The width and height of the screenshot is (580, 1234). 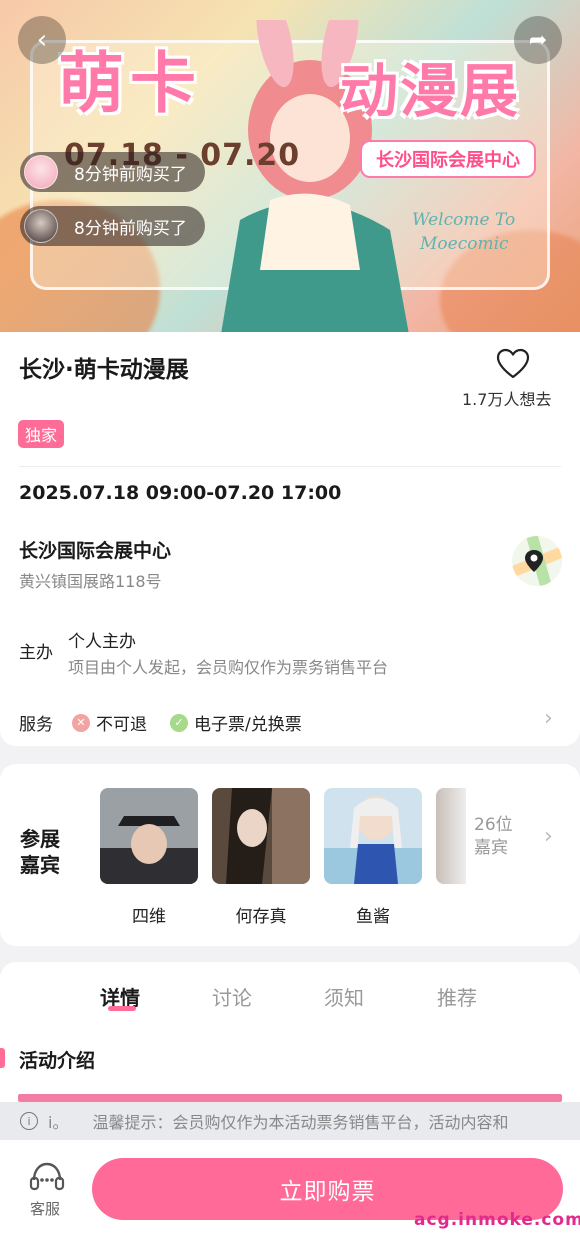 What do you see at coordinates (95, 549) in the screenshot?
I see `venue-name: 长沙国际会展中心` at bounding box center [95, 549].